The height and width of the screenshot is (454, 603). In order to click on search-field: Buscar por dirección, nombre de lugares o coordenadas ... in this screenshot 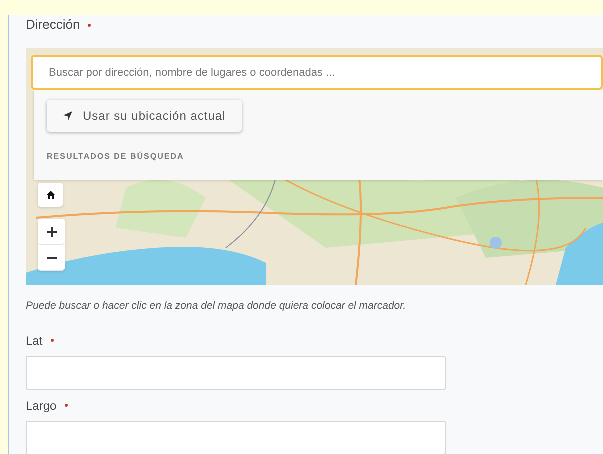, I will do `click(317, 72)`.